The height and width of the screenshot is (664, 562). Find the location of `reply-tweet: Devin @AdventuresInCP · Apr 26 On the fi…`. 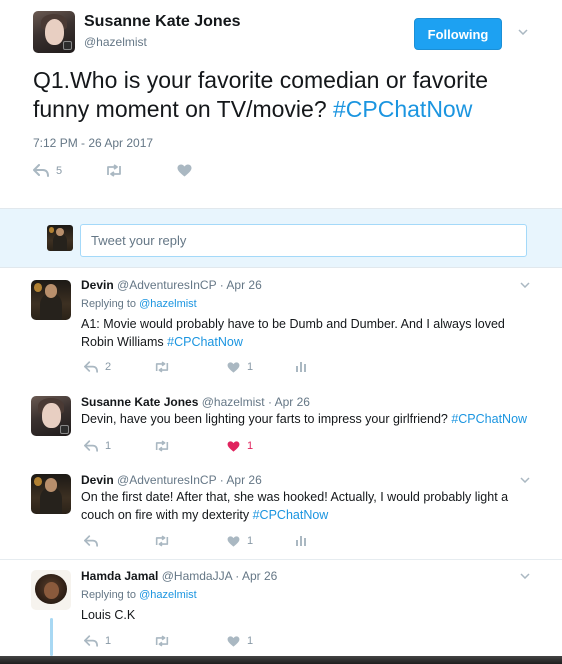

reply-tweet: Devin @AdventuresInCP · Apr 26 On the fi… is located at coordinates (281, 512).